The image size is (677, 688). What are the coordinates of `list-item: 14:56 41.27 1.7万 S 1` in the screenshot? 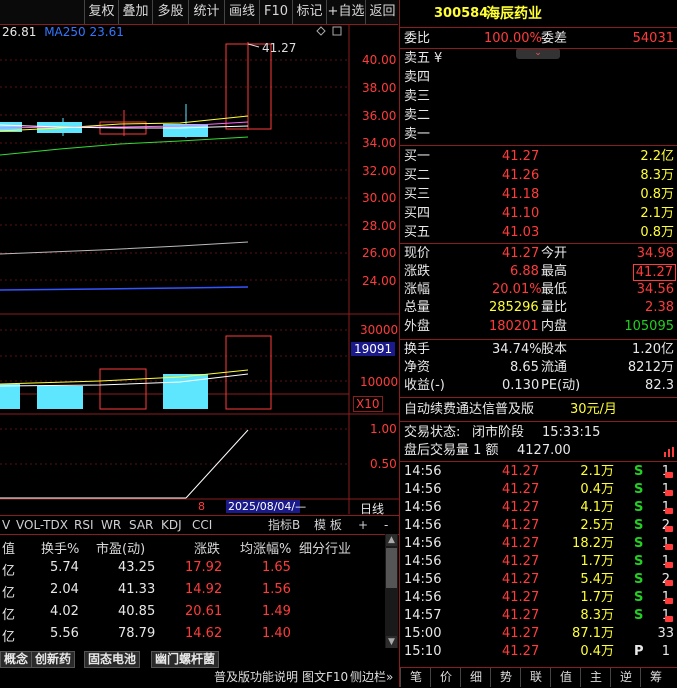 It's located at (537, 561).